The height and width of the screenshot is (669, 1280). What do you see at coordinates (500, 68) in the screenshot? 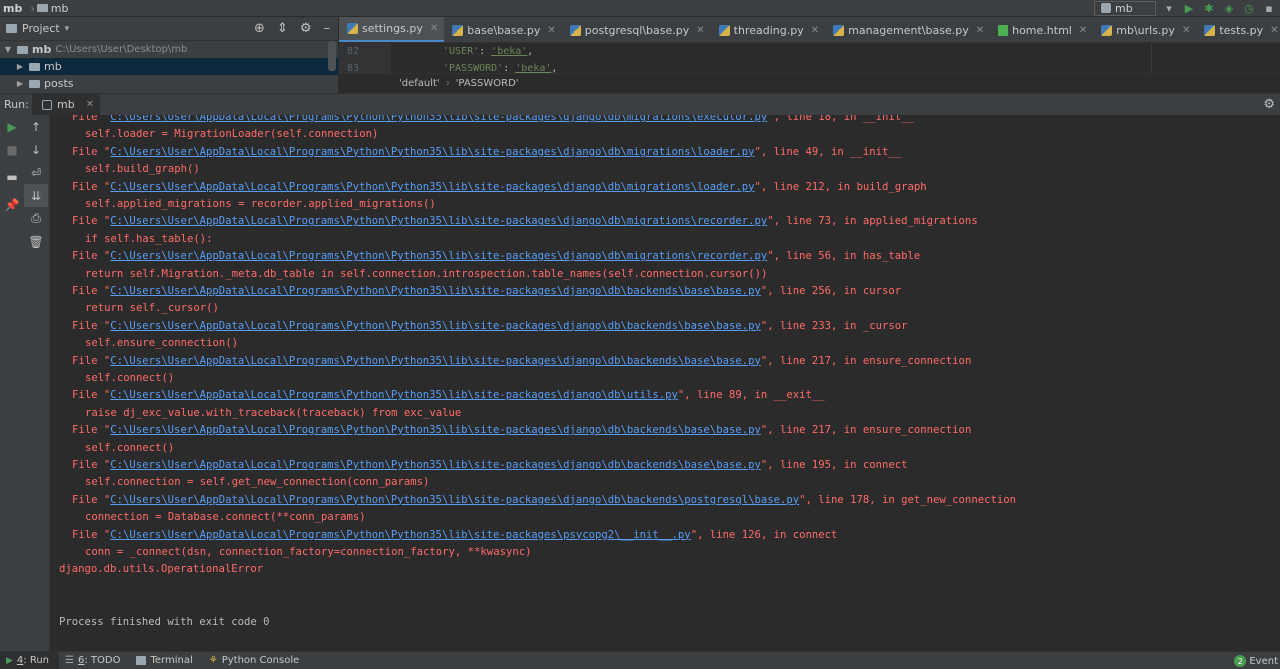
I see `code-line: 'PASSWORD': 'beka',` at bounding box center [500, 68].